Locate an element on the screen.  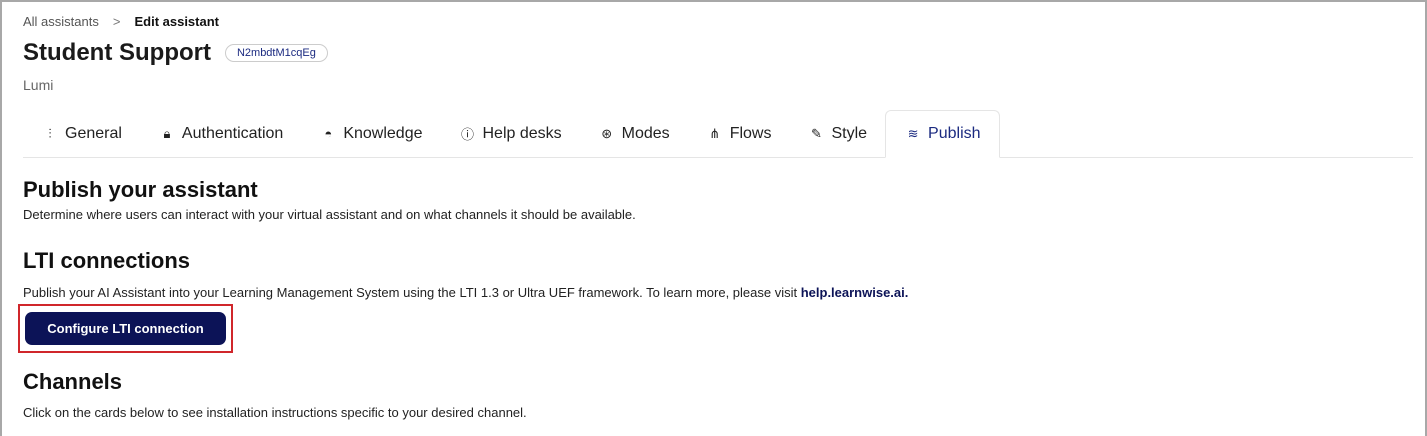
tab-label: General is located at coordinates (93, 133).